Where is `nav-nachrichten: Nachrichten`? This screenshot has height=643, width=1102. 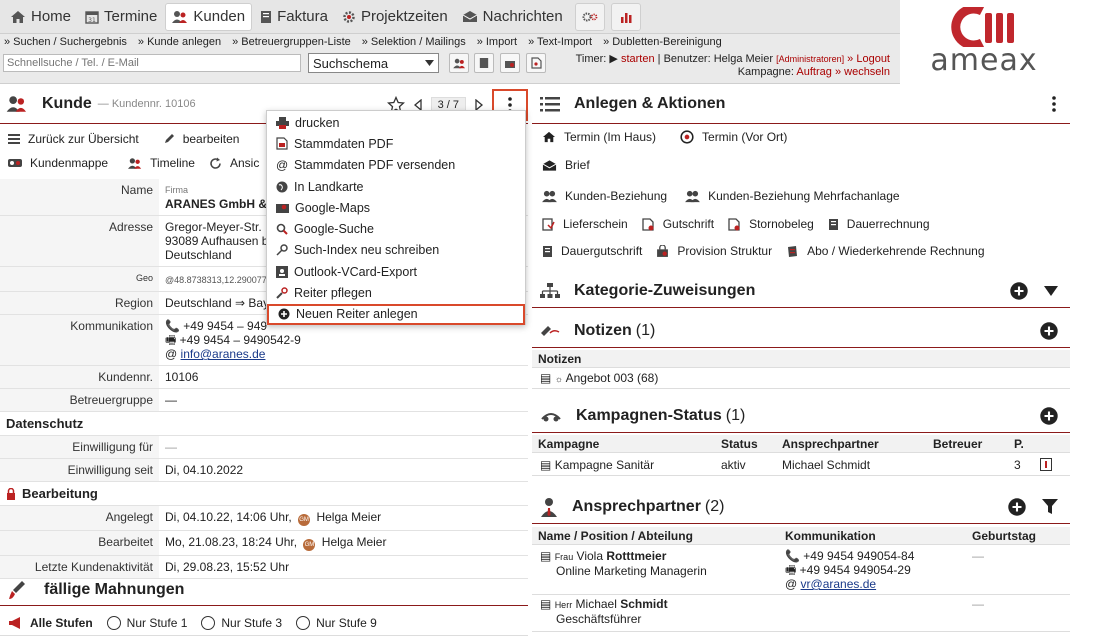
nav-nachrichten: Nachrichten is located at coordinates (512, 17).